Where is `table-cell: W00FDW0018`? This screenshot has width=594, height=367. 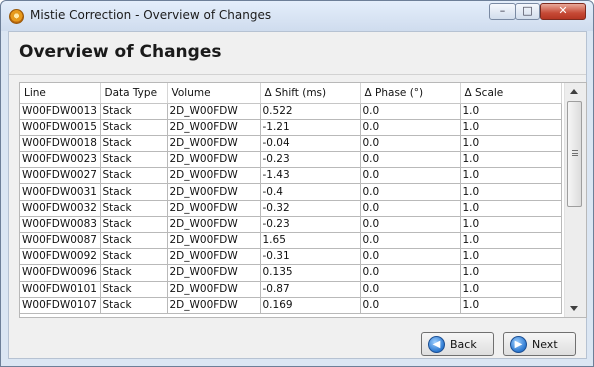 table-cell: W00FDW0018 is located at coordinates (60, 144).